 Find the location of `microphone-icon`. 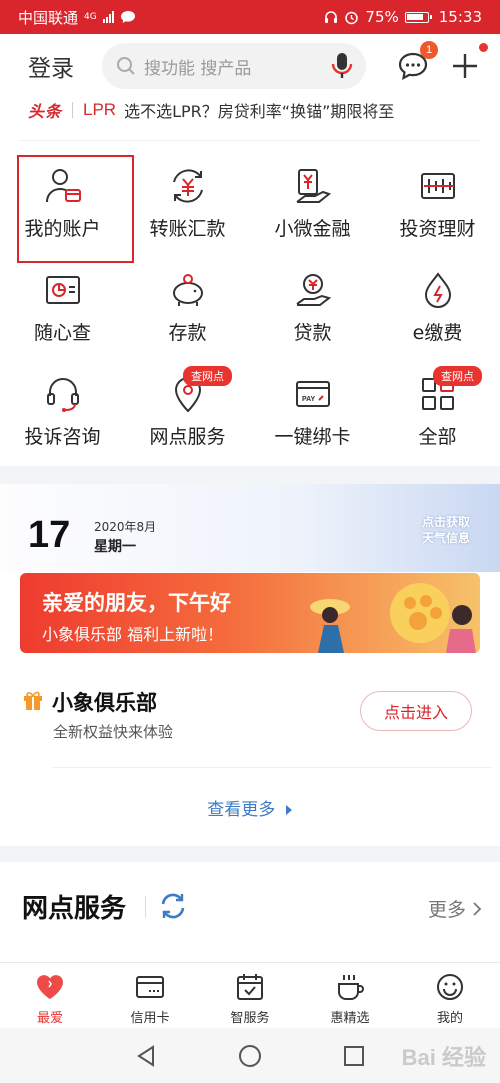

microphone-icon is located at coordinates (342, 66).